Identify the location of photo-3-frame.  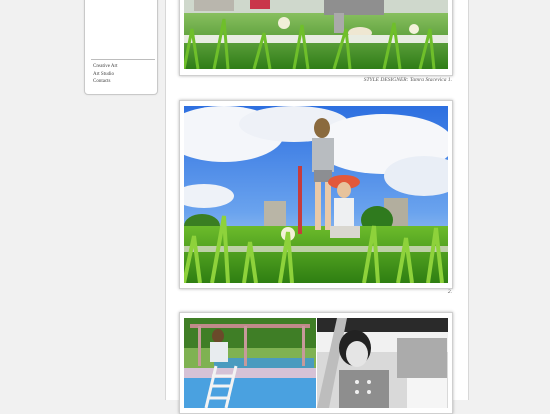
(316, 363).